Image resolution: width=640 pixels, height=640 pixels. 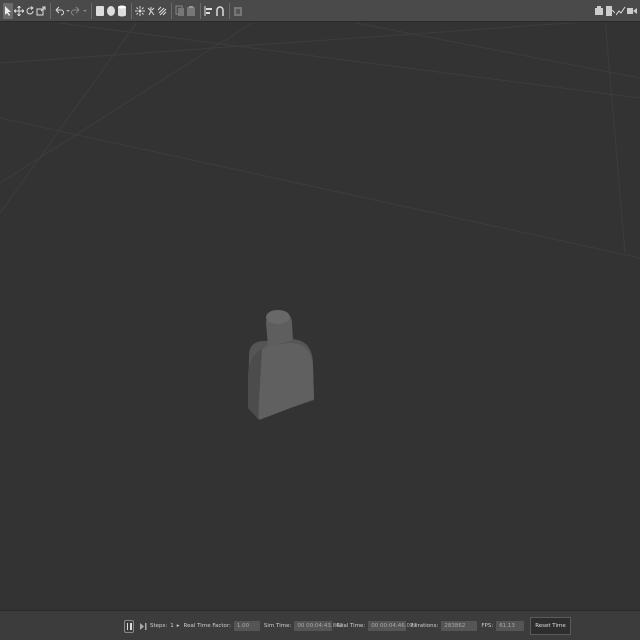 What do you see at coordinates (392, 626) in the screenshot?
I see `real-time-value: 00 00:04:46.077` at bounding box center [392, 626].